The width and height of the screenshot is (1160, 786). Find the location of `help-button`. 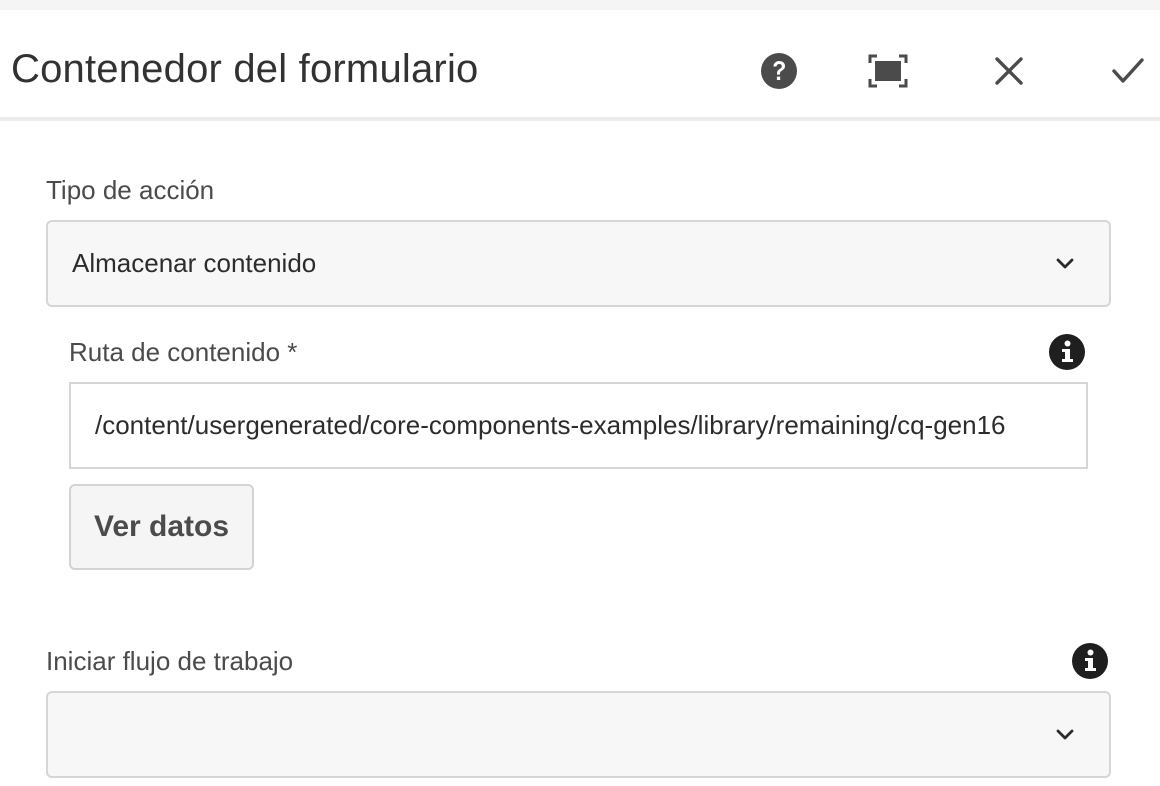

help-button is located at coordinates (779, 71).